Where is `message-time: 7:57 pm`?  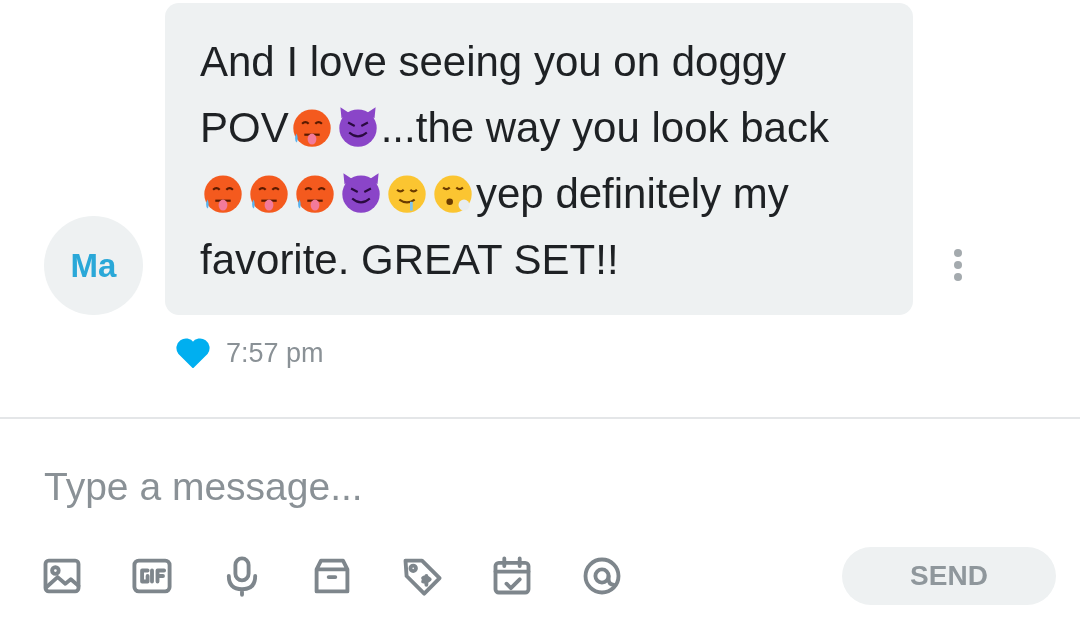
message-time: 7:57 pm is located at coordinates (275, 353).